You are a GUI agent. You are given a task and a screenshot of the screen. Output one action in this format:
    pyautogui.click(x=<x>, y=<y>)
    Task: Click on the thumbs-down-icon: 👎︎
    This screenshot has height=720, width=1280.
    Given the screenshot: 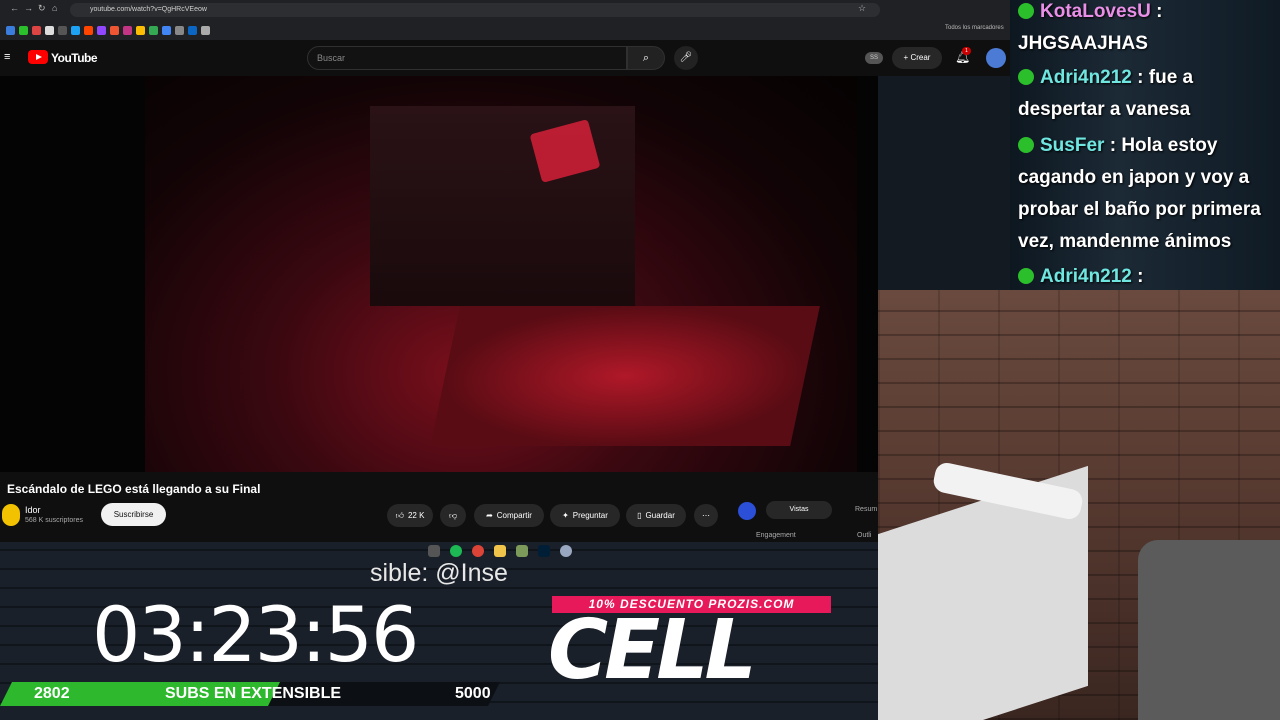 What is the action you would take?
    pyautogui.click(x=453, y=515)
    